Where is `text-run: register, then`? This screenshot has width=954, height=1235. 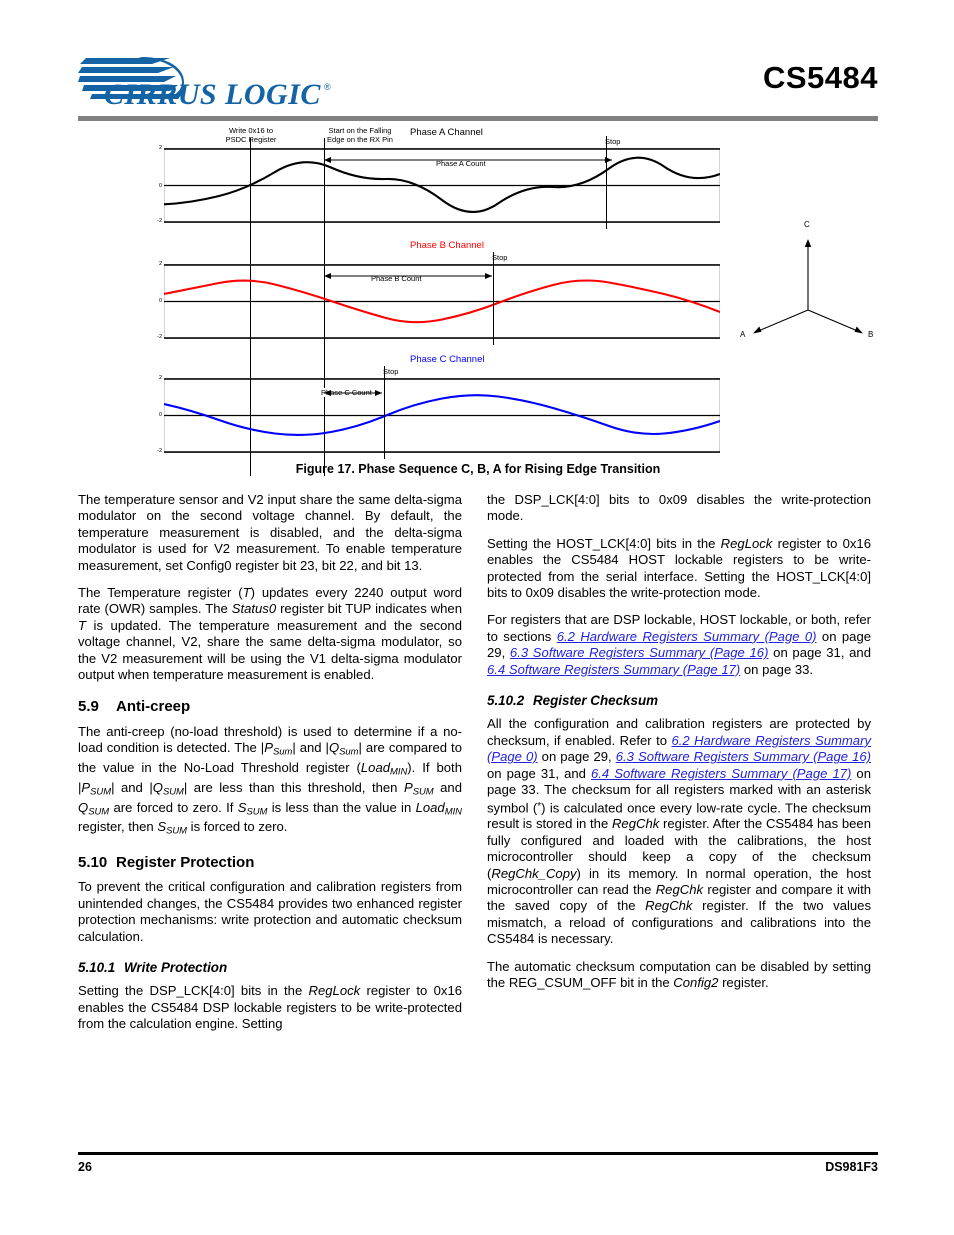 text-run: register, then is located at coordinates (118, 827).